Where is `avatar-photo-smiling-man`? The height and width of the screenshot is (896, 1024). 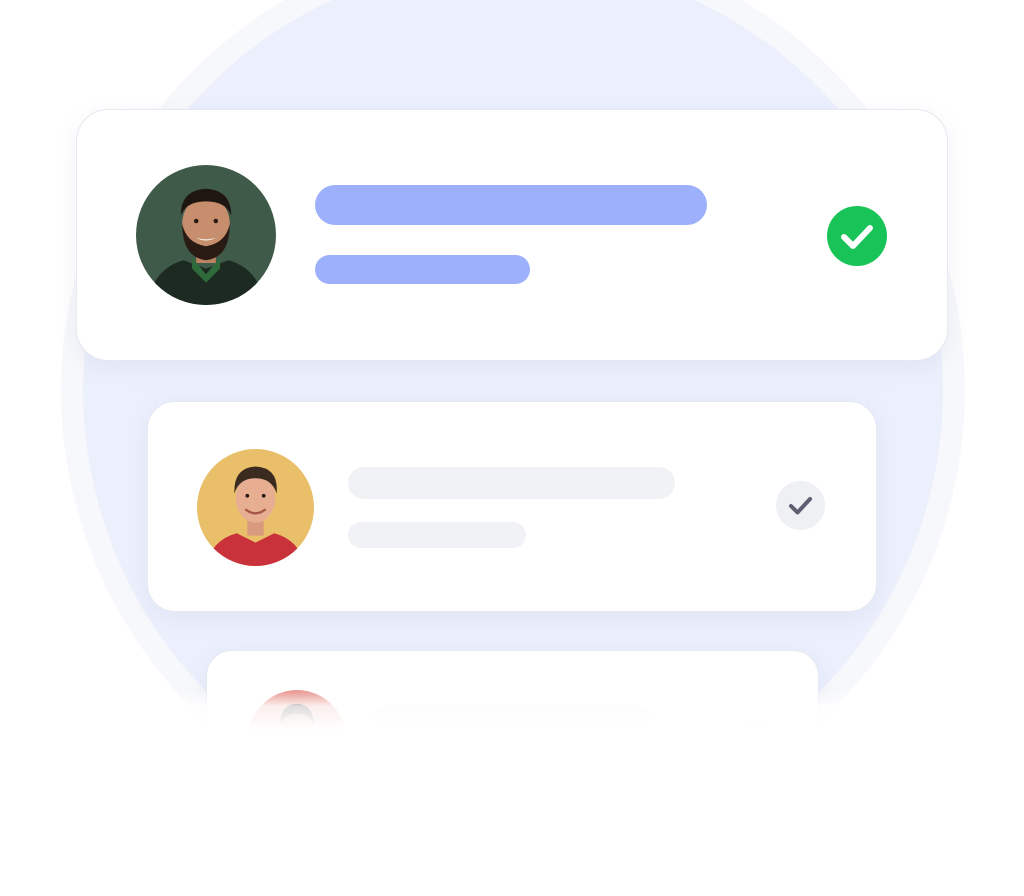 avatar-photo-smiling-man is located at coordinates (255, 507).